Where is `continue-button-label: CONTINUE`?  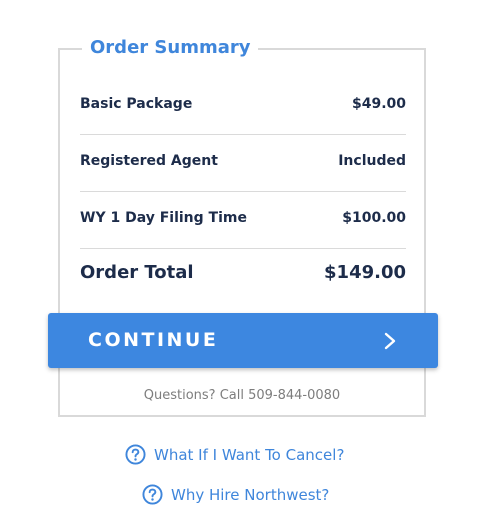
continue-button-label: CONTINUE is located at coordinates (153, 340).